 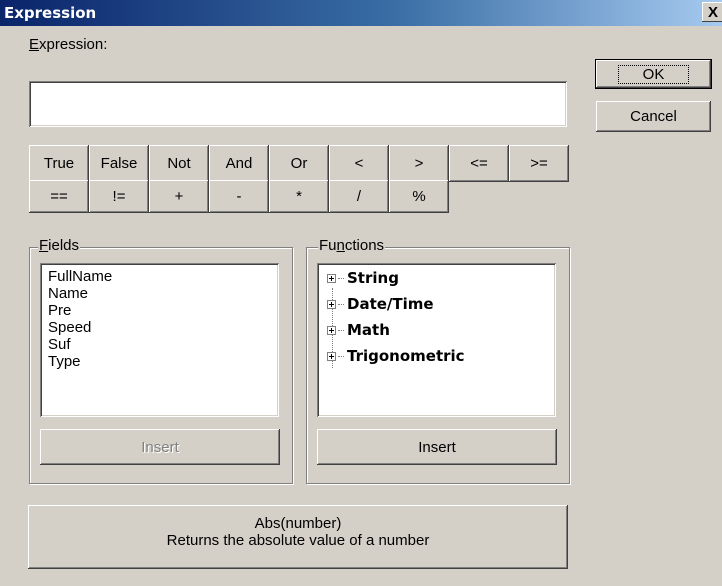 What do you see at coordinates (479, 163) in the screenshot?
I see `operator-button: <=` at bounding box center [479, 163].